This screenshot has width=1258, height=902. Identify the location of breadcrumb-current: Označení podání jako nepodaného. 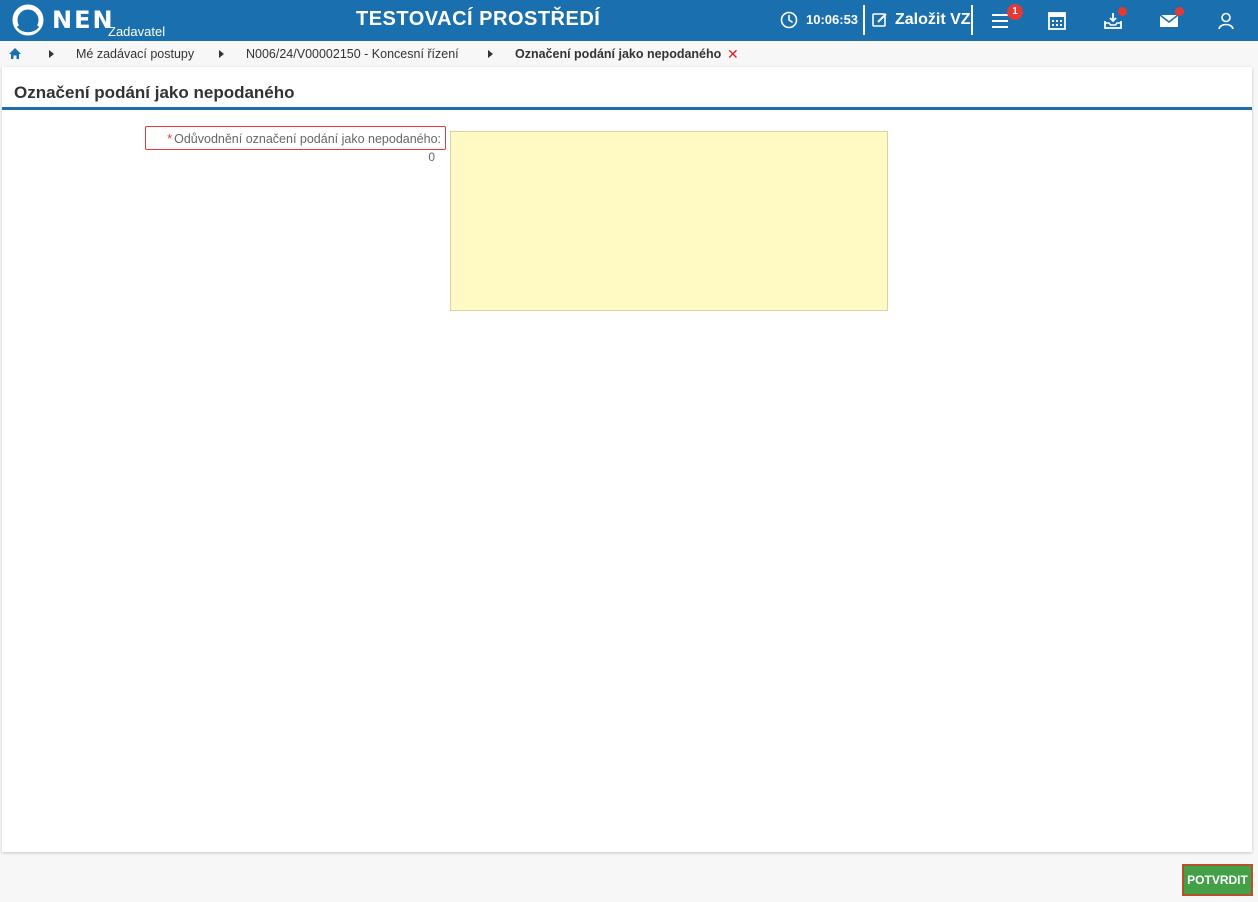
(618, 54).